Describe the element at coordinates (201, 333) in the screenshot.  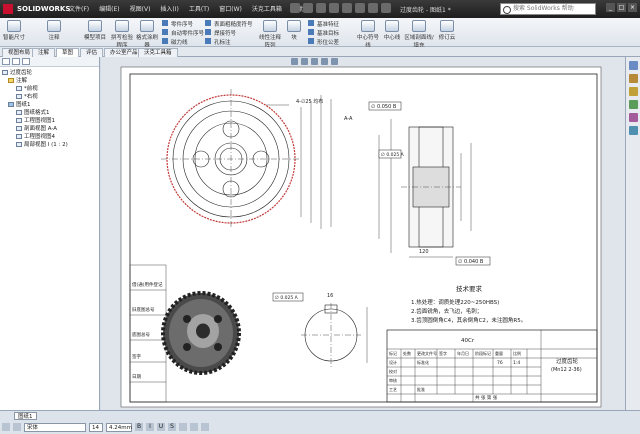
I see `gear-isometric-image` at that location.